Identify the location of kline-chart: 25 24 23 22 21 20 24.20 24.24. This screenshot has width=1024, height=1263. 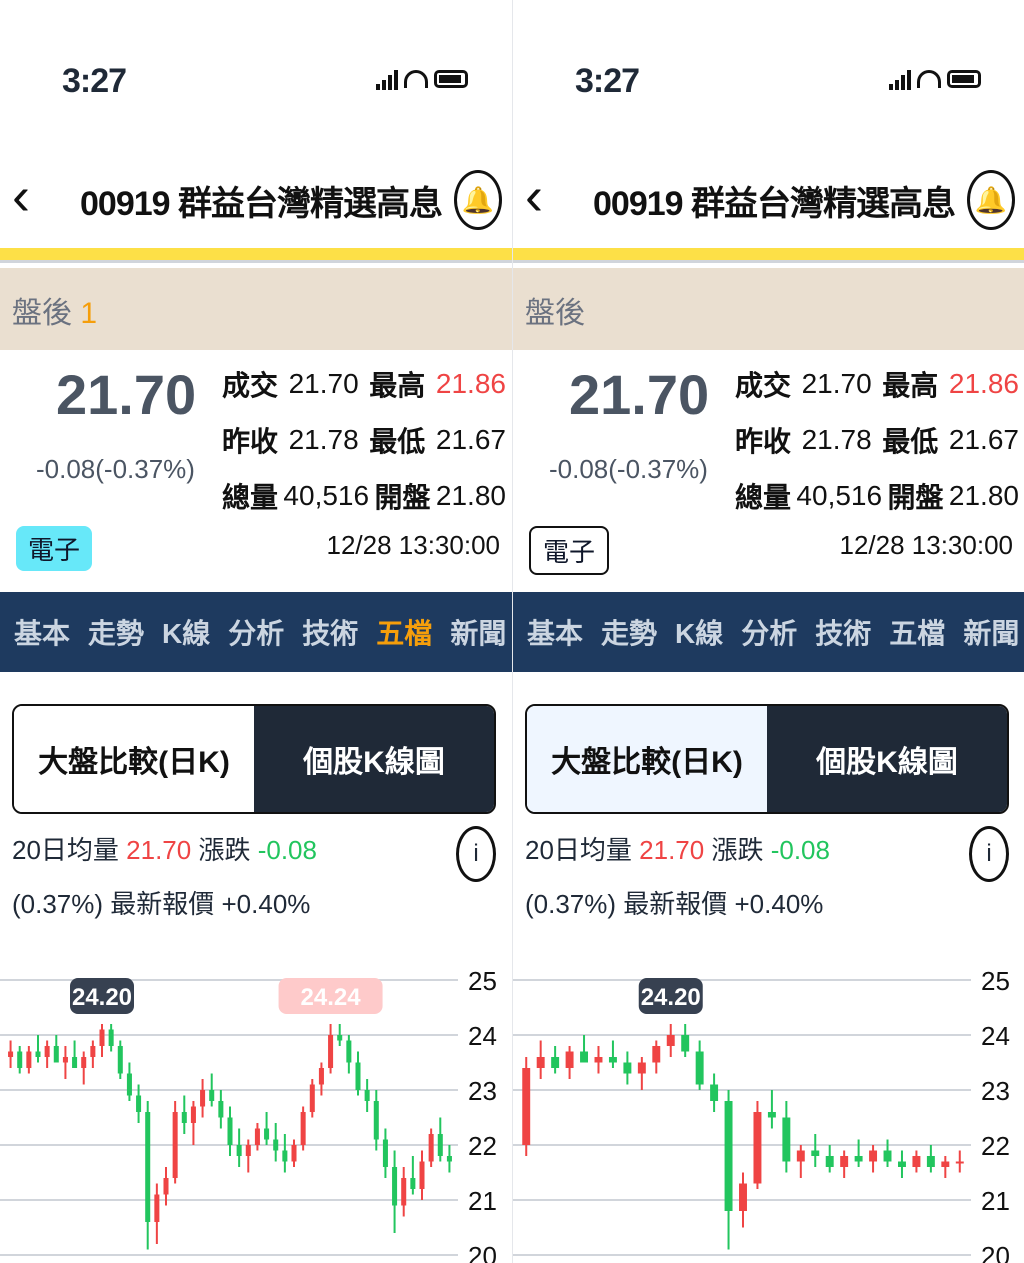
(256, 1111).